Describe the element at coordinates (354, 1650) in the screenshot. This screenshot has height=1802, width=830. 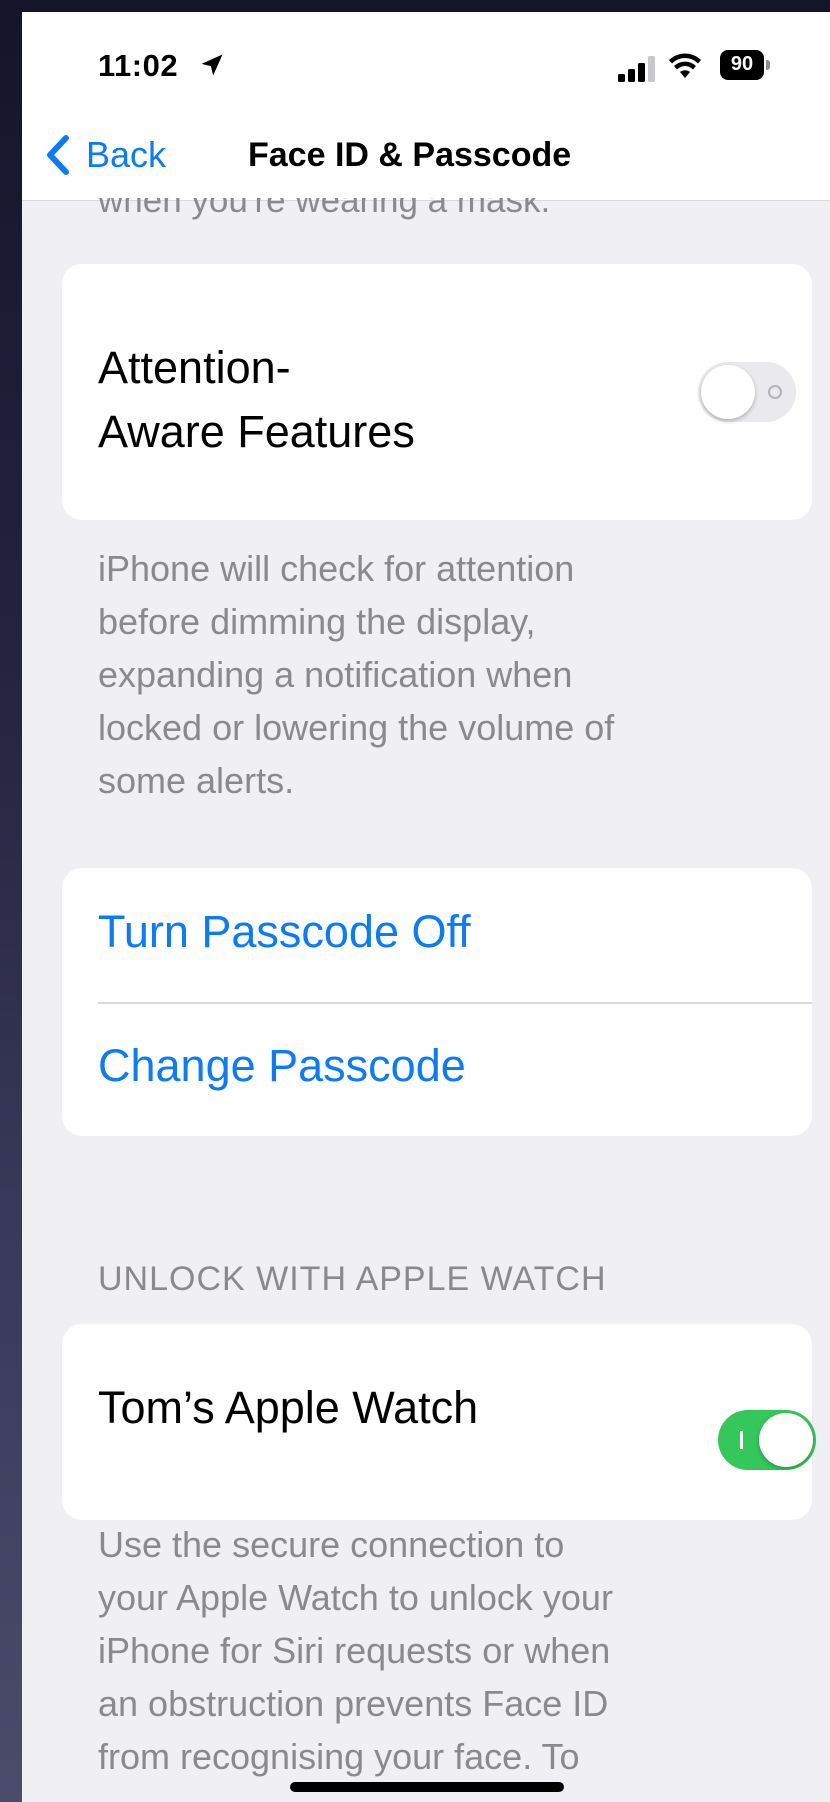
I see `footnote-line: iPhone for Siri requests or when` at that location.